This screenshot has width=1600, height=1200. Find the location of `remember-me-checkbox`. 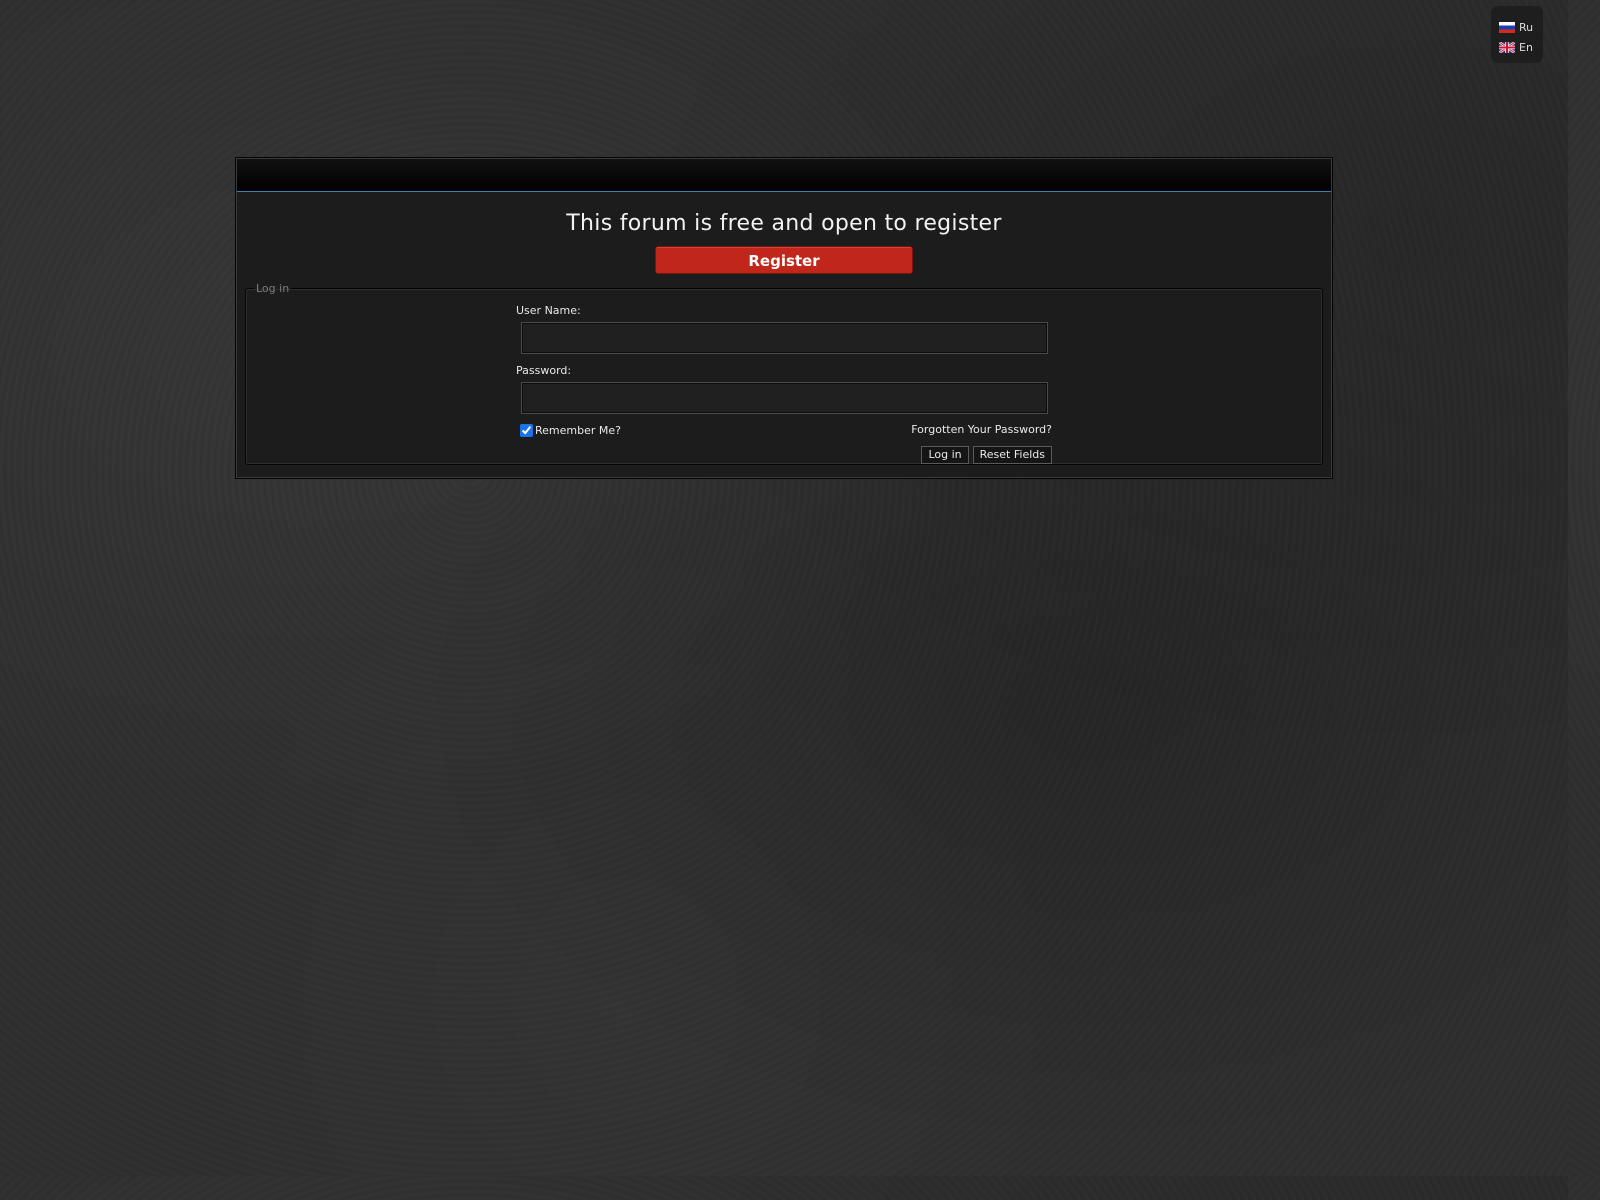

remember-me-checkbox is located at coordinates (526, 430).